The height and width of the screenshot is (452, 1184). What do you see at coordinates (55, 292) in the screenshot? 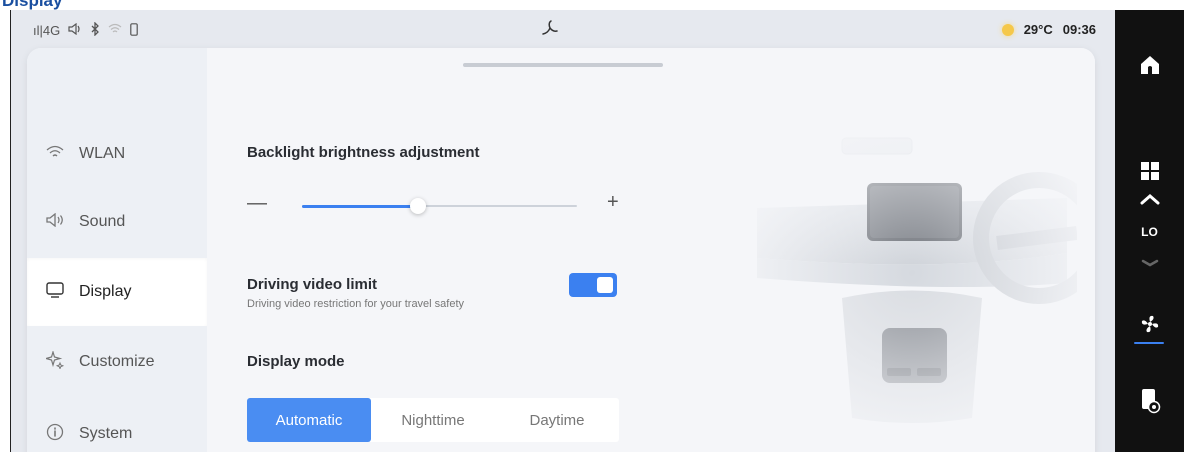
I see `monitor-icon` at bounding box center [55, 292].